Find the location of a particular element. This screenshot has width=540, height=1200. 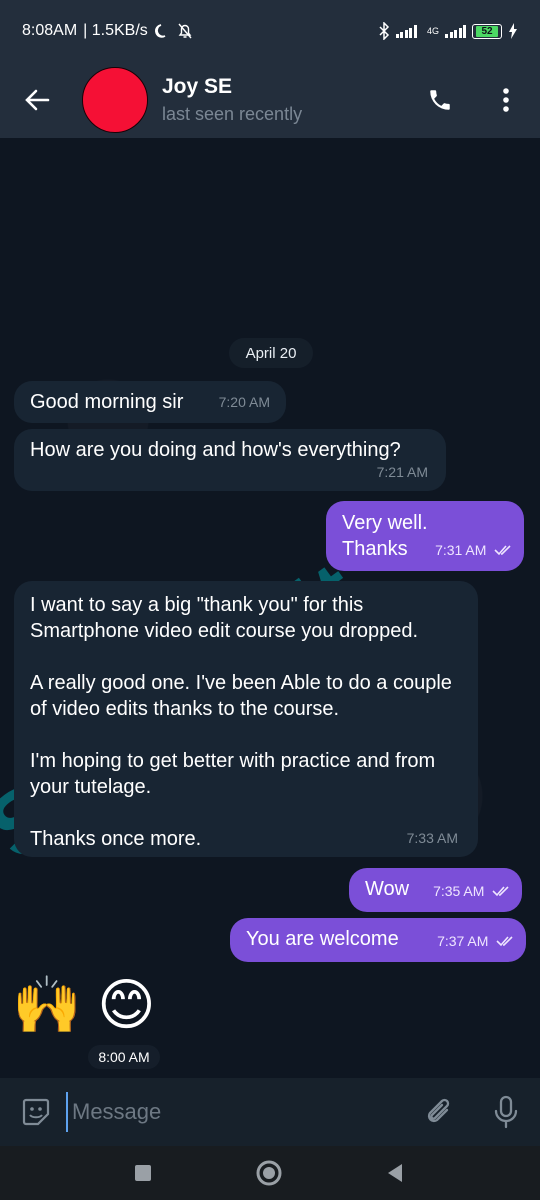

message-time: 7:33 AM is located at coordinates (432, 838).